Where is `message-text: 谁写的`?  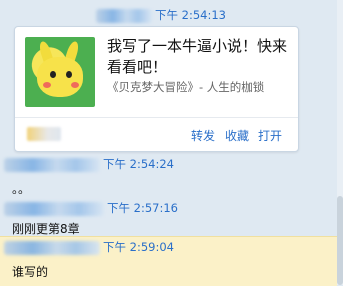
message-text: 谁写的 is located at coordinates (30, 272).